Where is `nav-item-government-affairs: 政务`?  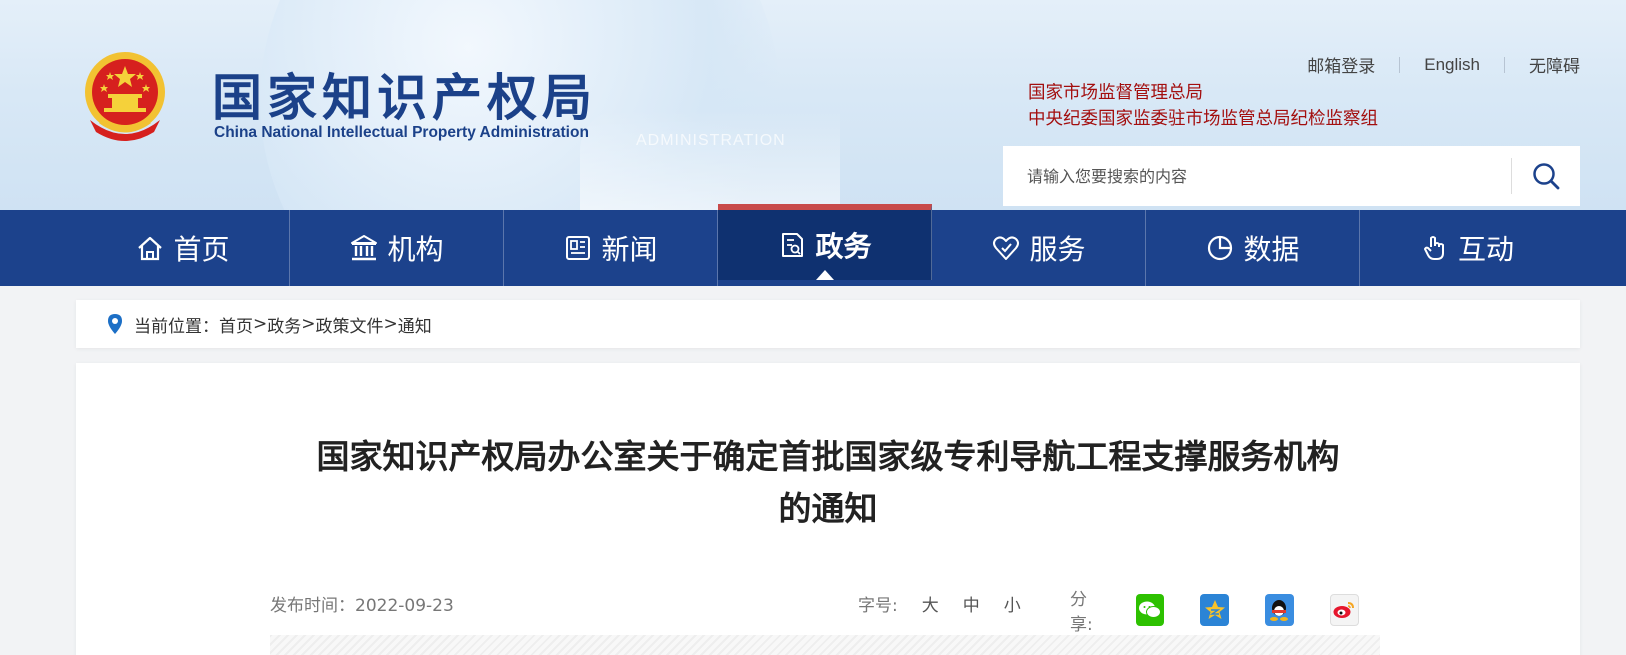 nav-item-government-affairs: 政务 is located at coordinates (825, 242).